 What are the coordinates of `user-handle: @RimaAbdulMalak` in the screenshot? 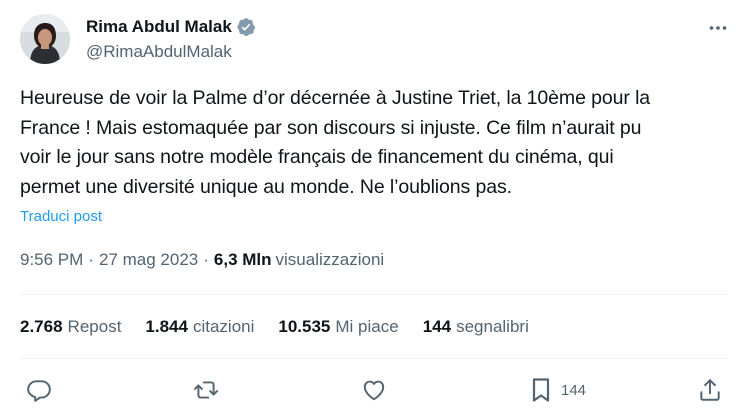 It's located at (171, 52).